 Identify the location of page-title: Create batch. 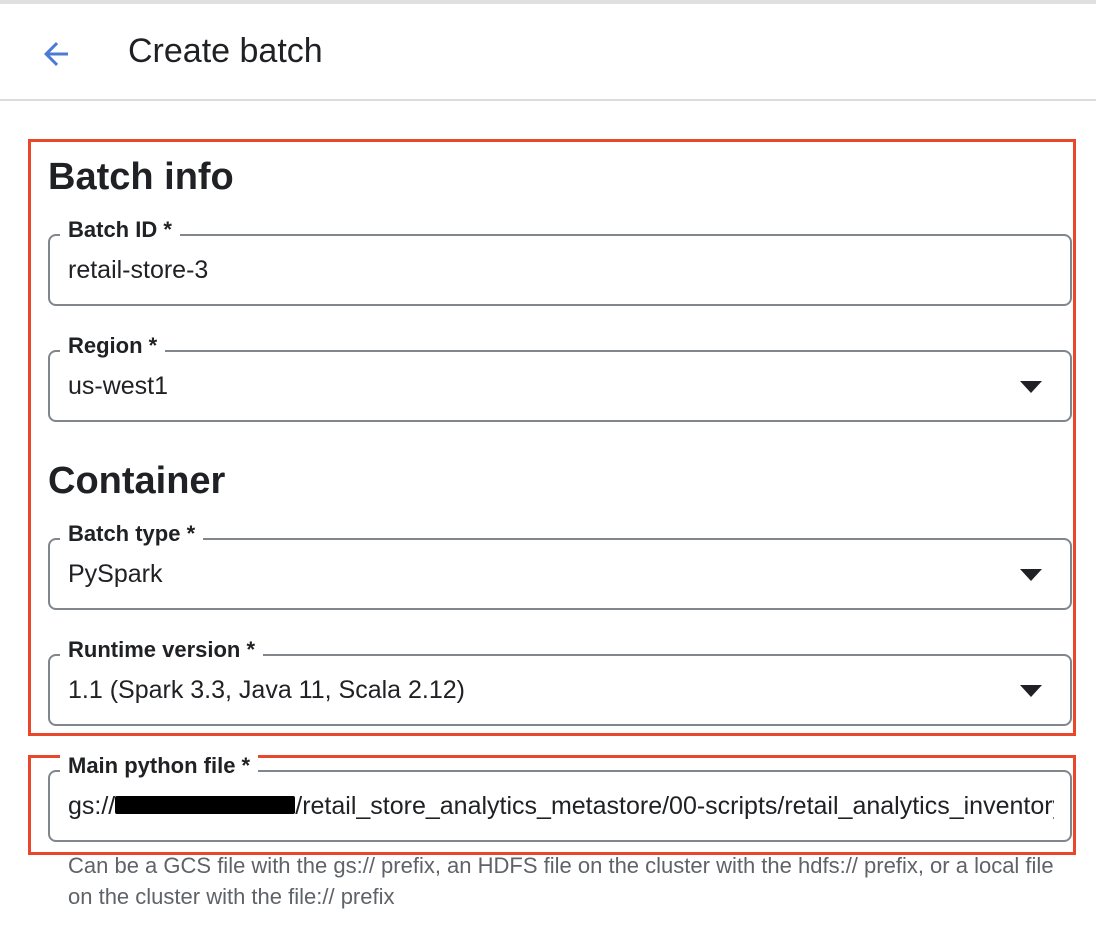
(225, 51).